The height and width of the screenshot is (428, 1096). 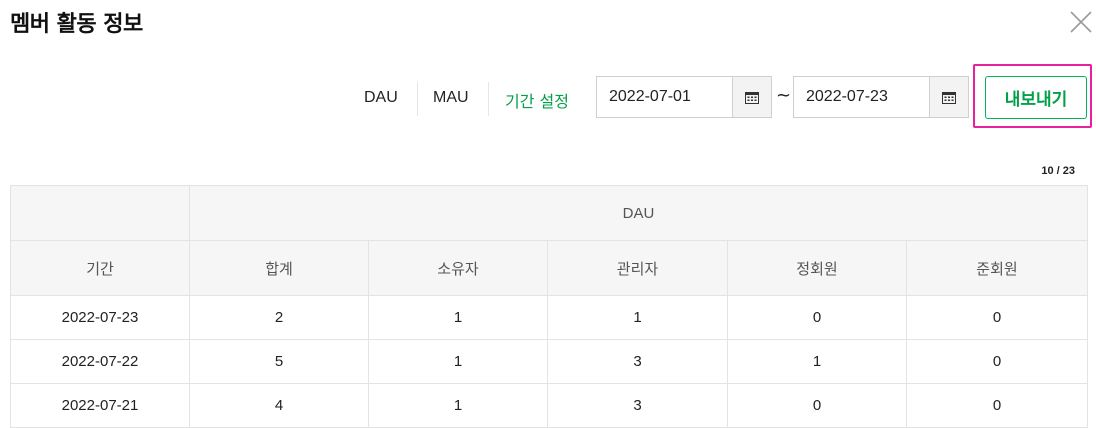 I want to click on start-date-field, so click(x=684, y=97).